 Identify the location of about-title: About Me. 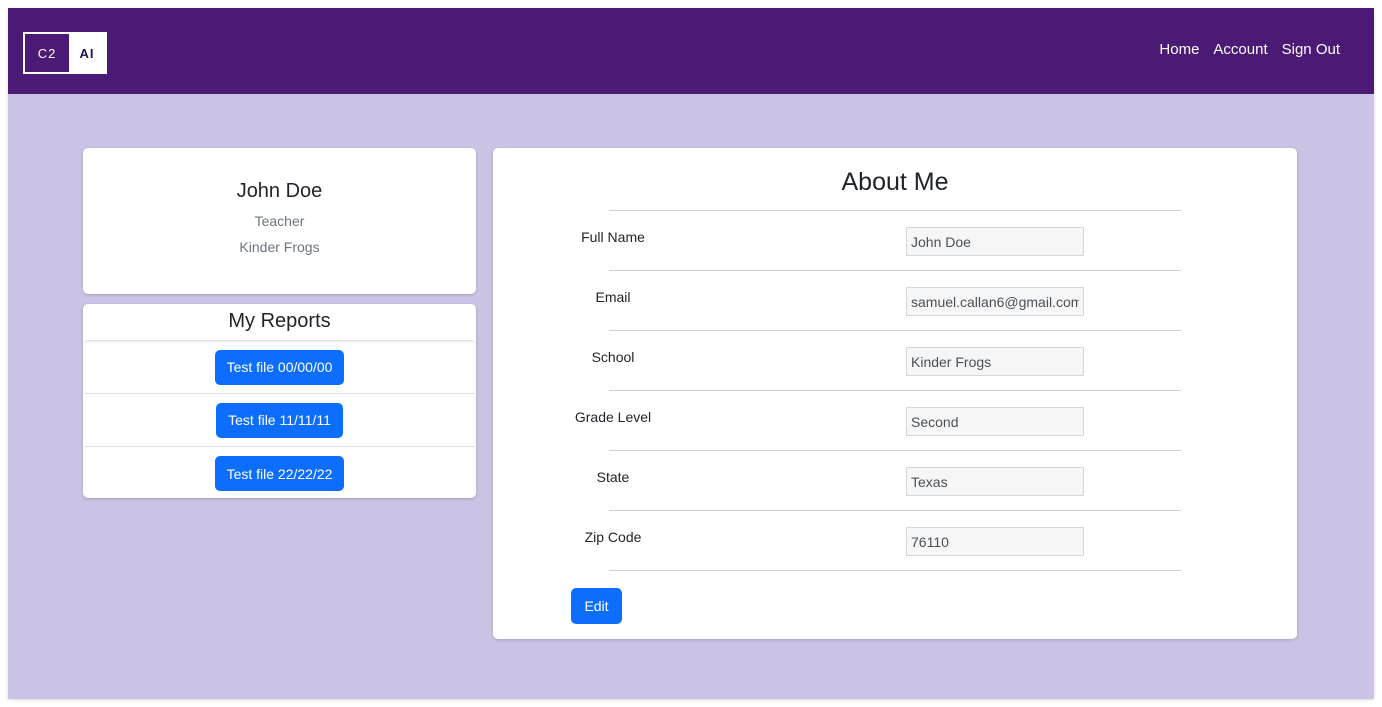
(895, 182).